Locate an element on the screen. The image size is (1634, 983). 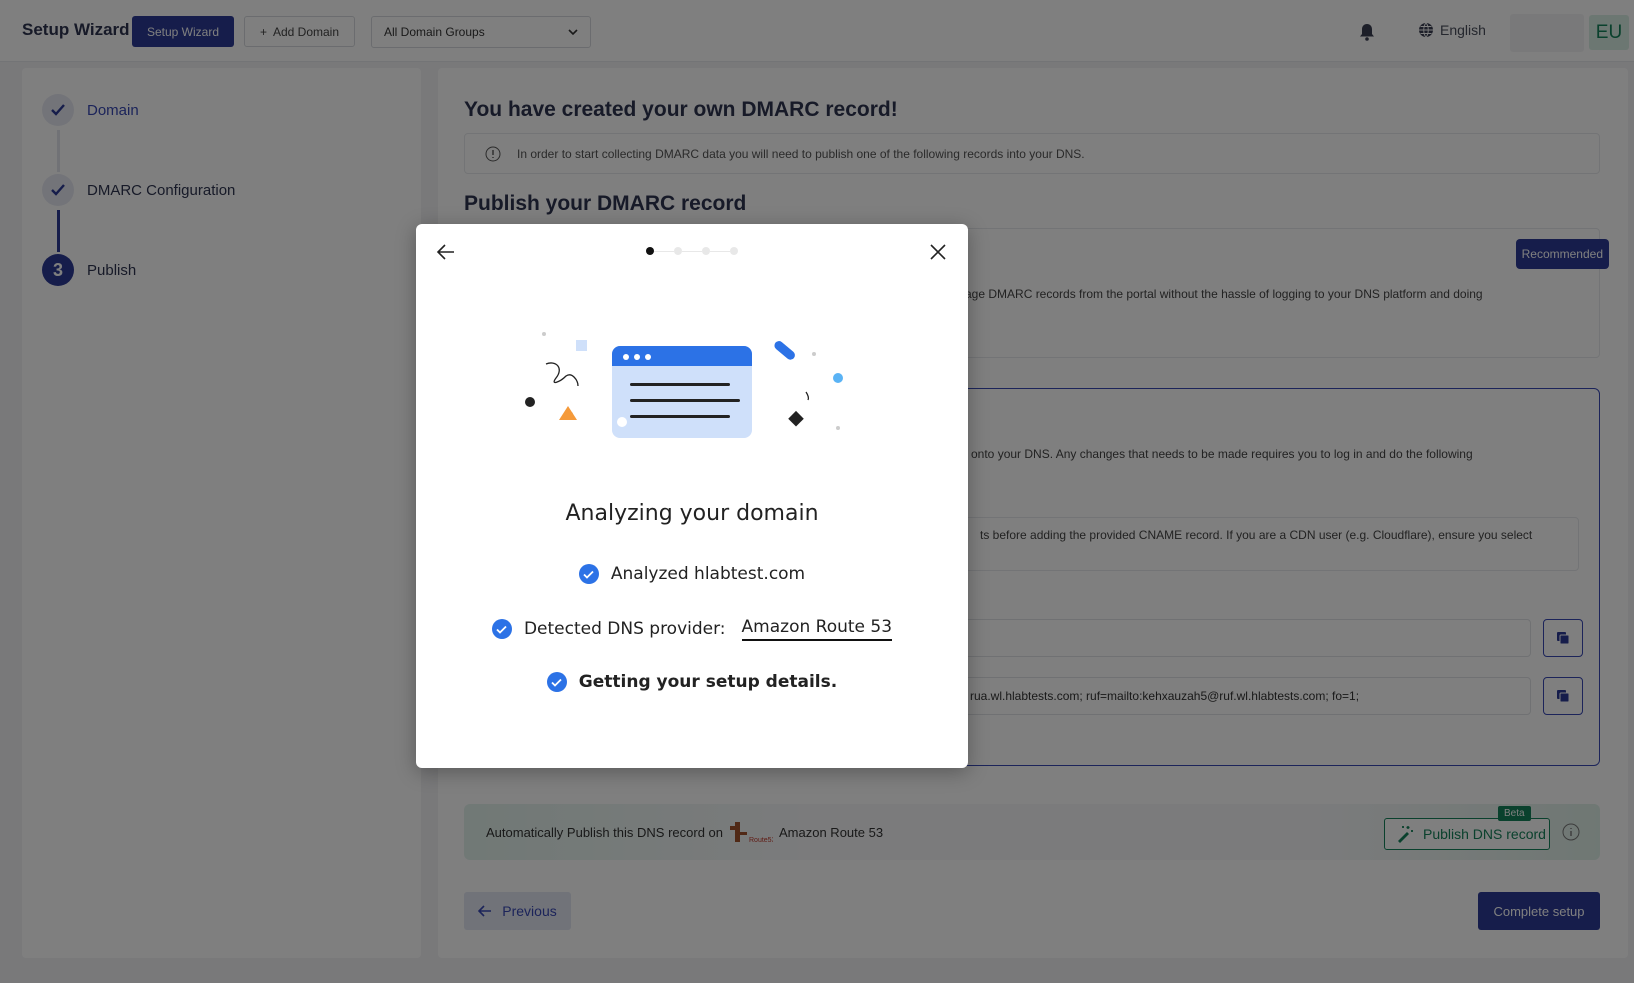
analysis-text: Getting your setup details. is located at coordinates (708, 682).